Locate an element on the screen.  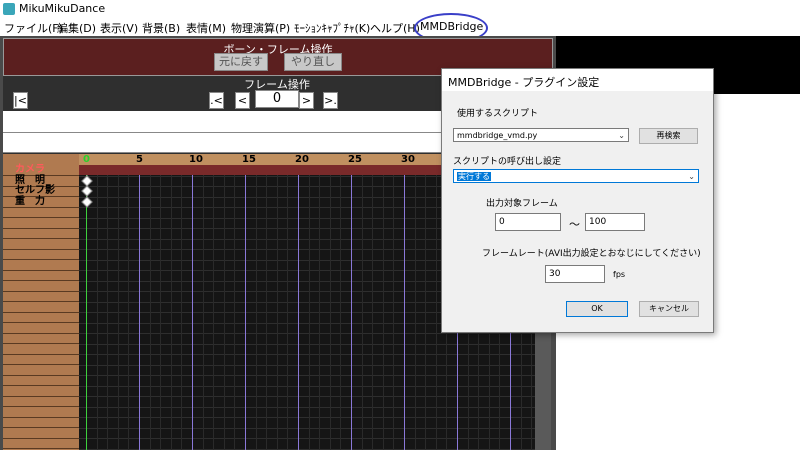
call-setting-select: 実行する ⌄ is located at coordinates (576, 176).